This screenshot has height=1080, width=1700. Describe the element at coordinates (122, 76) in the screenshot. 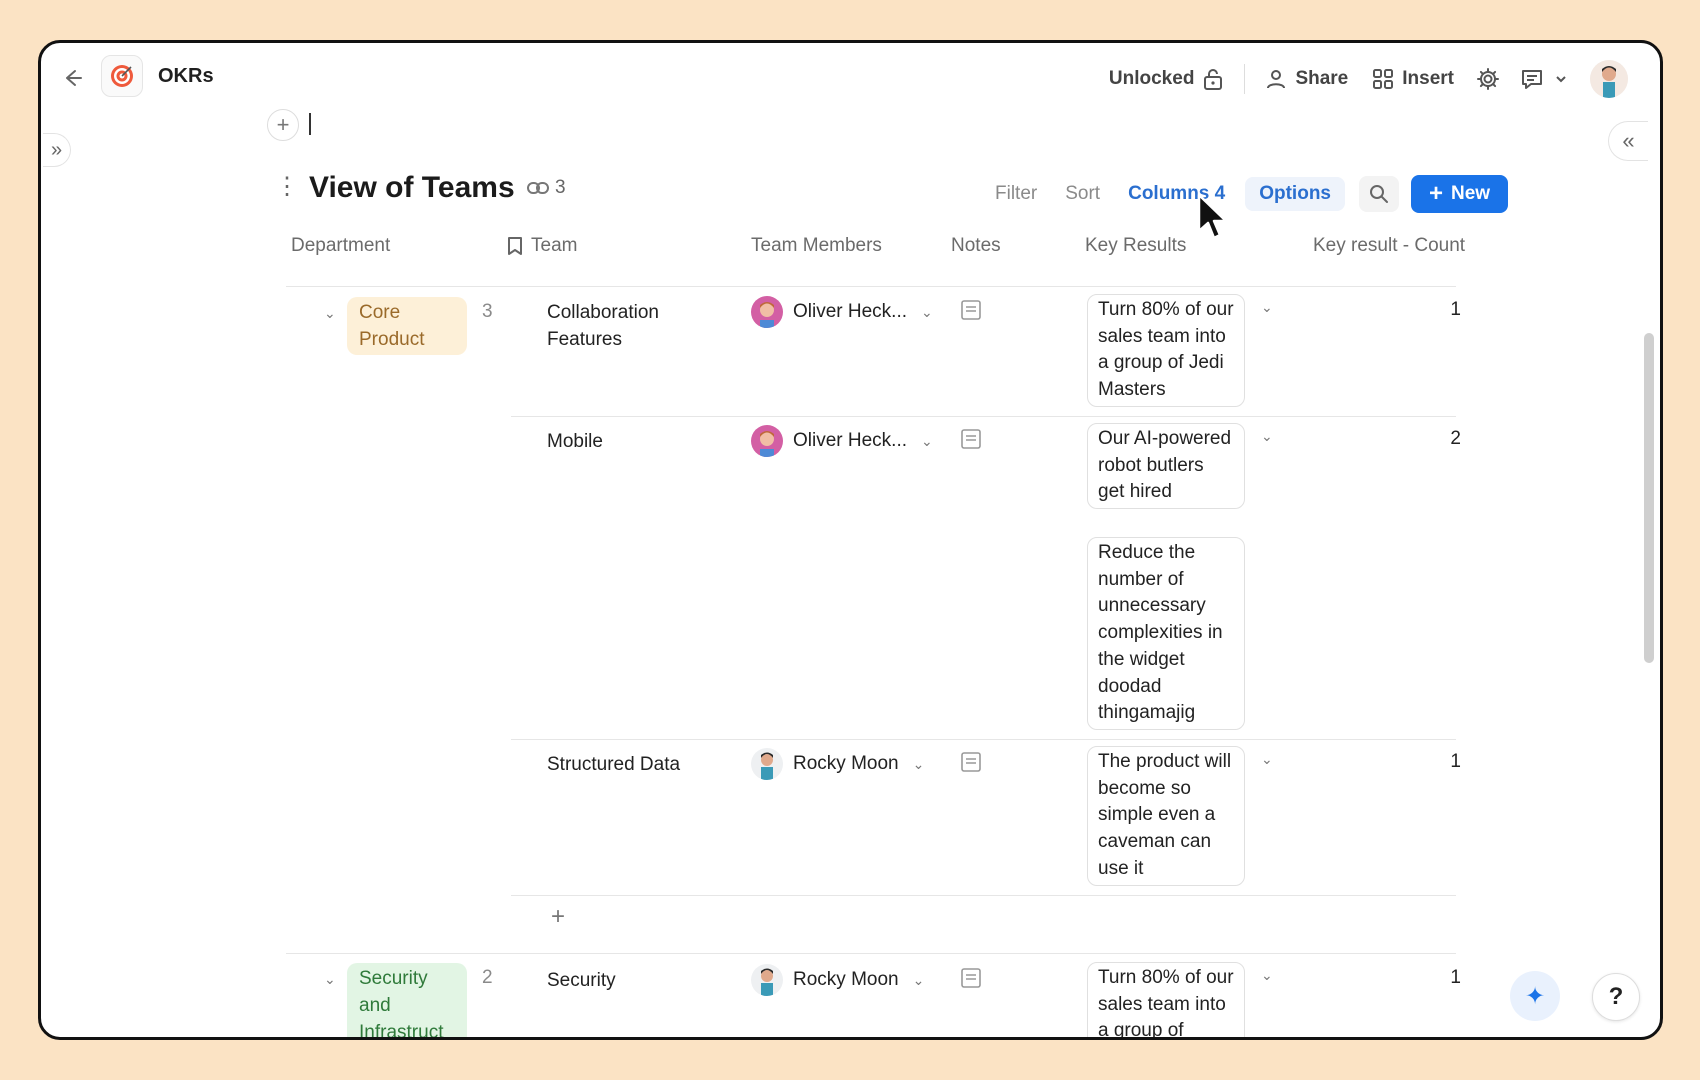

I see `target-icon` at that location.